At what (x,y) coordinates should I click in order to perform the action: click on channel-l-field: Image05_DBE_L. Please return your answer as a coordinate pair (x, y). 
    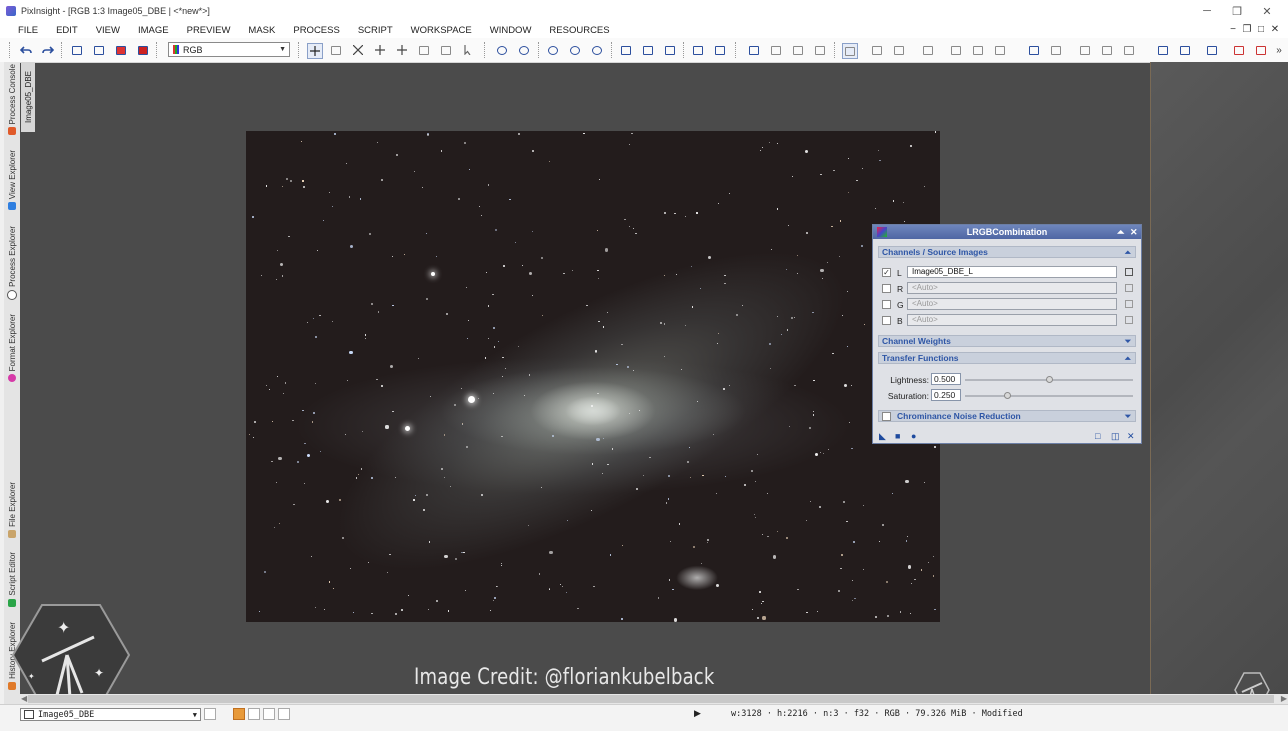
    Looking at the image, I should click on (1012, 272).